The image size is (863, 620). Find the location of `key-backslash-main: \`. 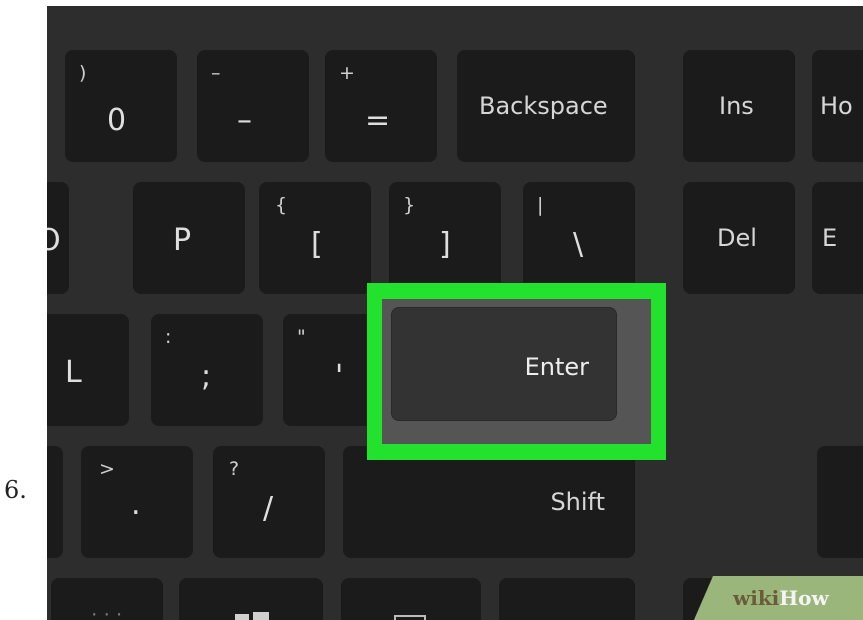

key-backslash-main: \ is located at coordinates (578, 244).